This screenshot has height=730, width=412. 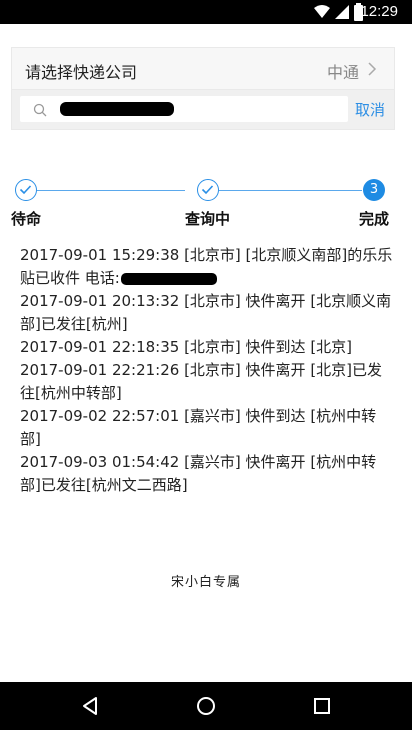 I want to click on back-icon, so click(x=90, y=706).